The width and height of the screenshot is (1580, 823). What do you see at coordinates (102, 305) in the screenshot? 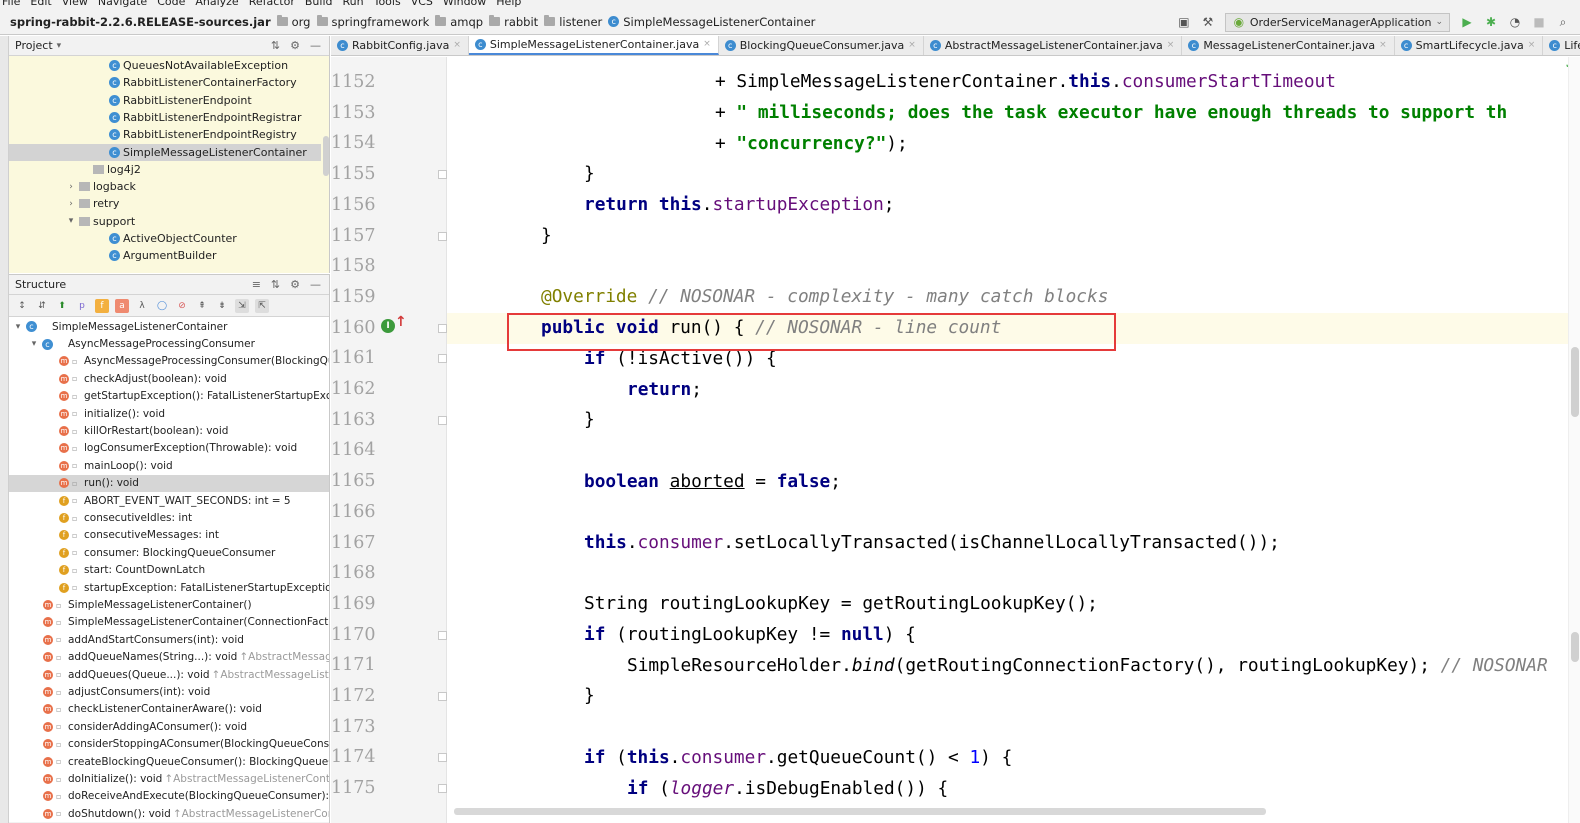
I see `show-fields-icon: f` at bounding box center [102, 305].